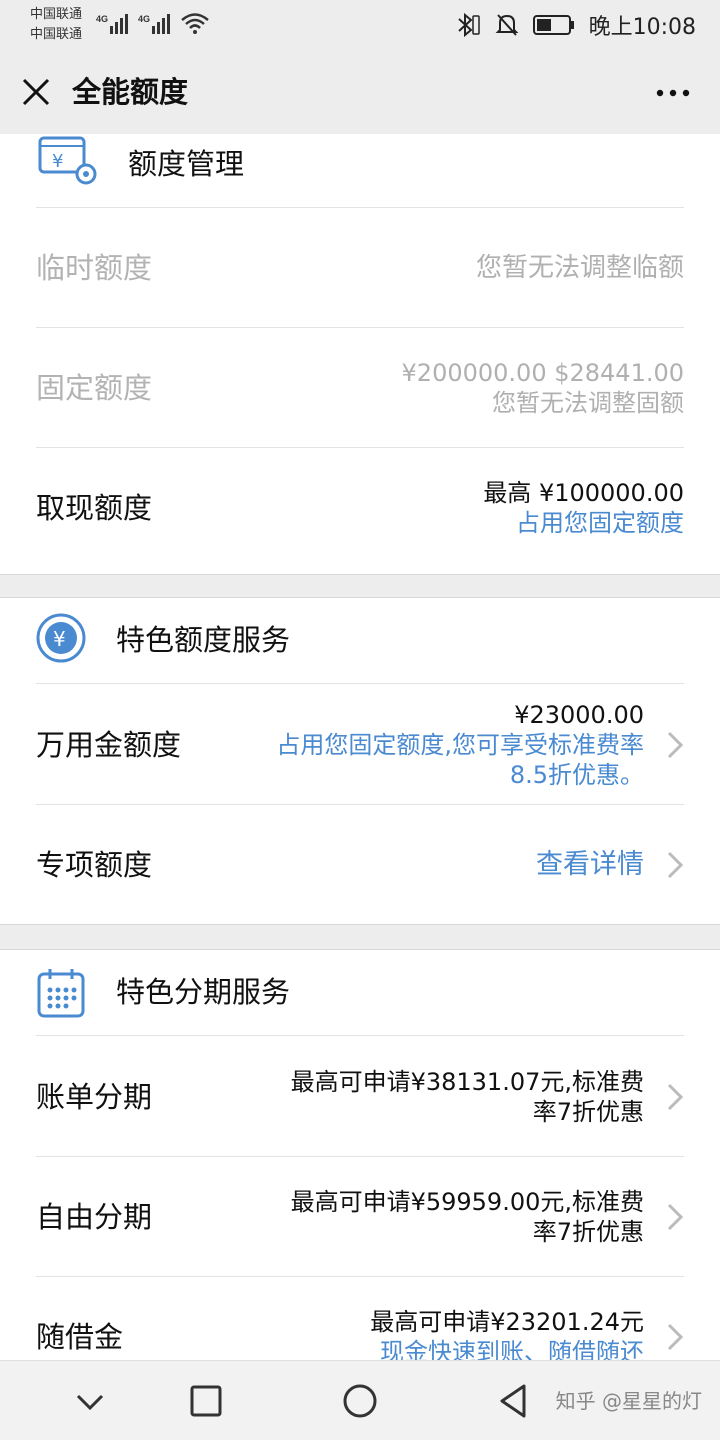  Describe the element at coordinates (467, 1217) in the screenshot. I see `row-value: 最高可申请¥59959.00元,标准费 率7折优惠` at that location.